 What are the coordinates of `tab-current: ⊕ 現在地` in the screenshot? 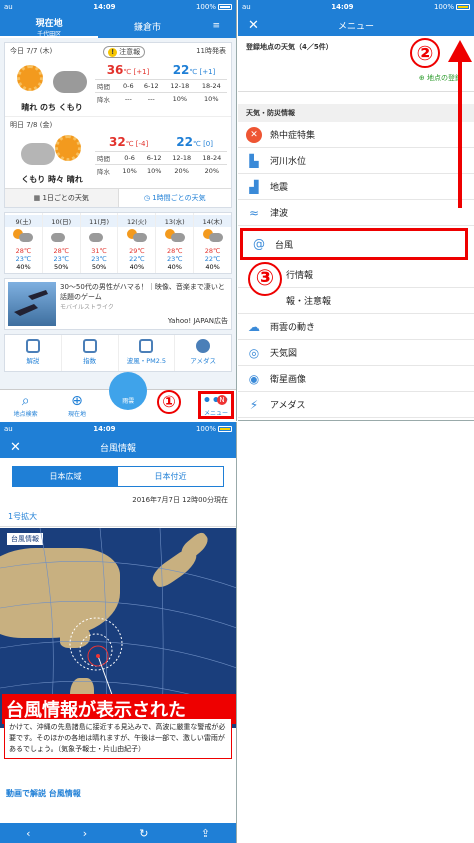 It's located at (76, 407).